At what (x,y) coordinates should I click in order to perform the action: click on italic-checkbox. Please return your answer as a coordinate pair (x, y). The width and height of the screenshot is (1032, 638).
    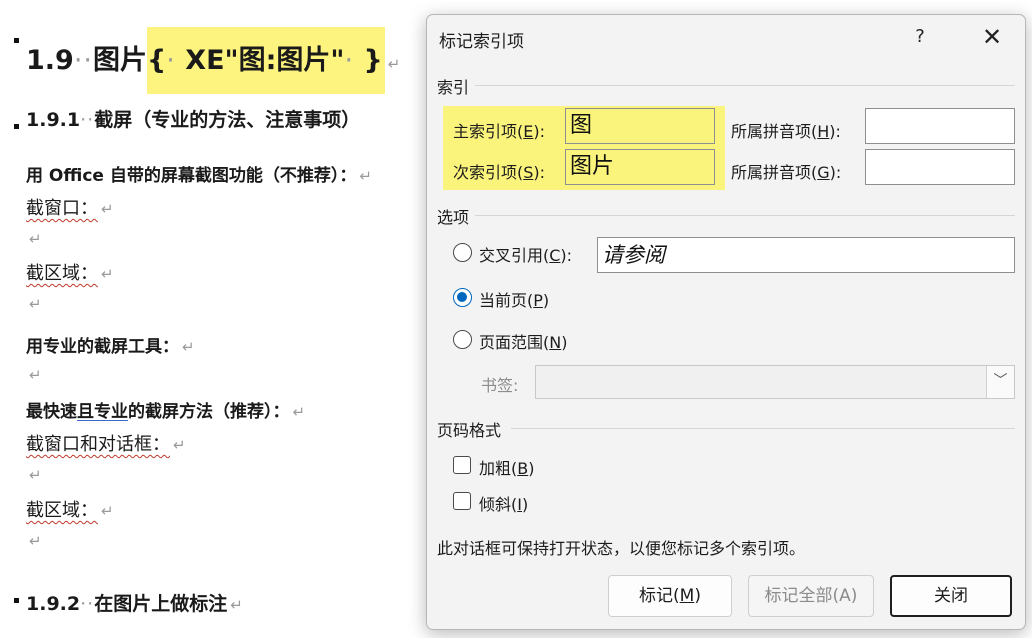
    Looking at the image, I should click on (462, 501).